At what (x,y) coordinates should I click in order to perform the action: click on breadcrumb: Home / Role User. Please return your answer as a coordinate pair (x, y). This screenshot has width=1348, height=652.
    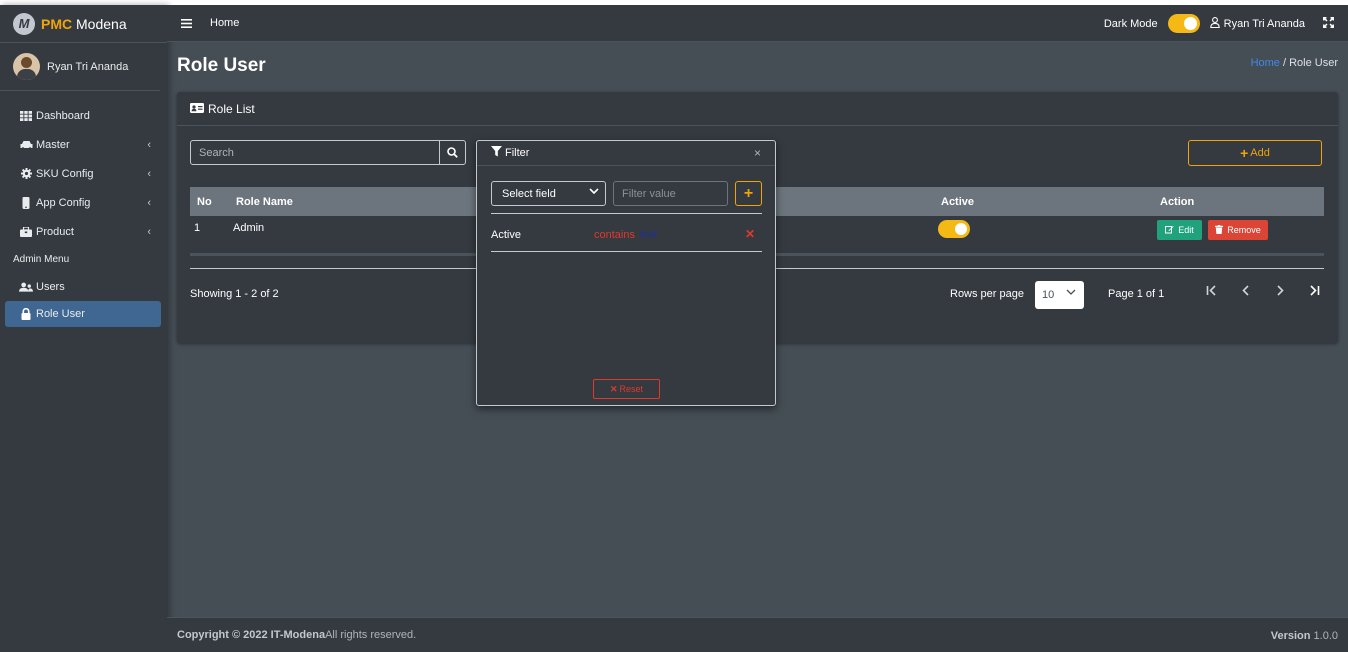
    Looking at the image, I should click on (1294, 63).